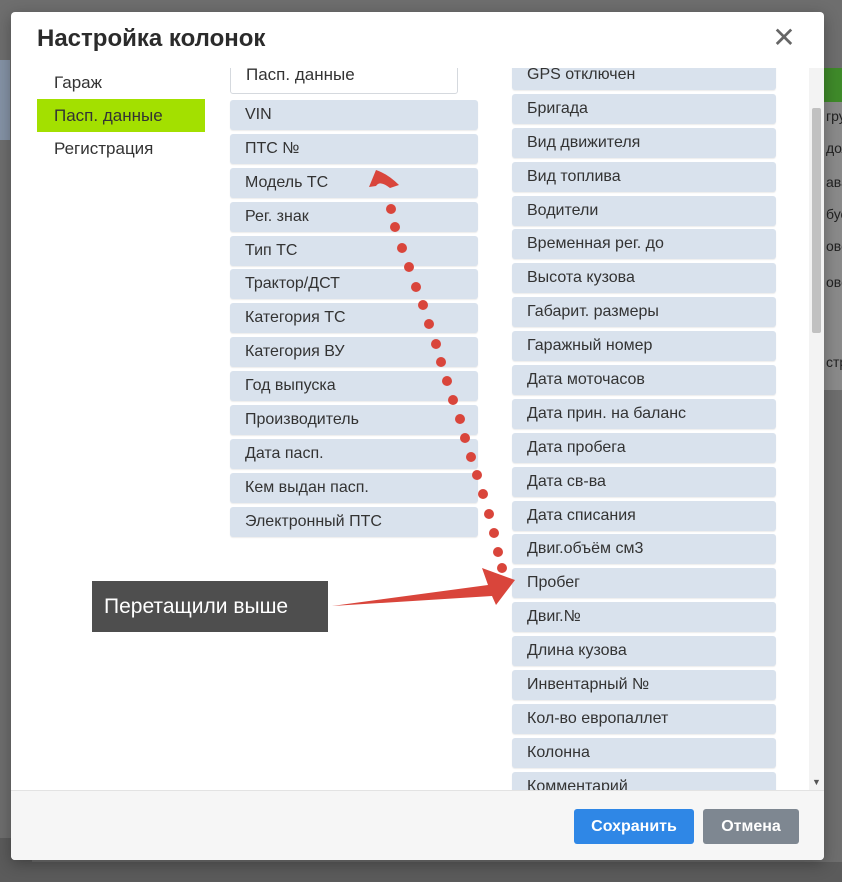 The image size is (842, 882). What do you see at coordinates (644, 583) in the screenshot?
I see `column-chip: Пробег` at bounding box center [644, 583].